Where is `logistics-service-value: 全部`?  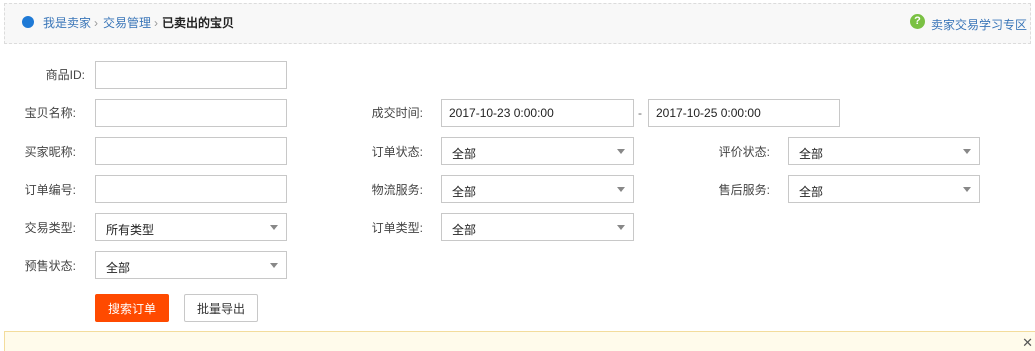
logistics-service-value: 全部 is located at coordinates (464, 192).